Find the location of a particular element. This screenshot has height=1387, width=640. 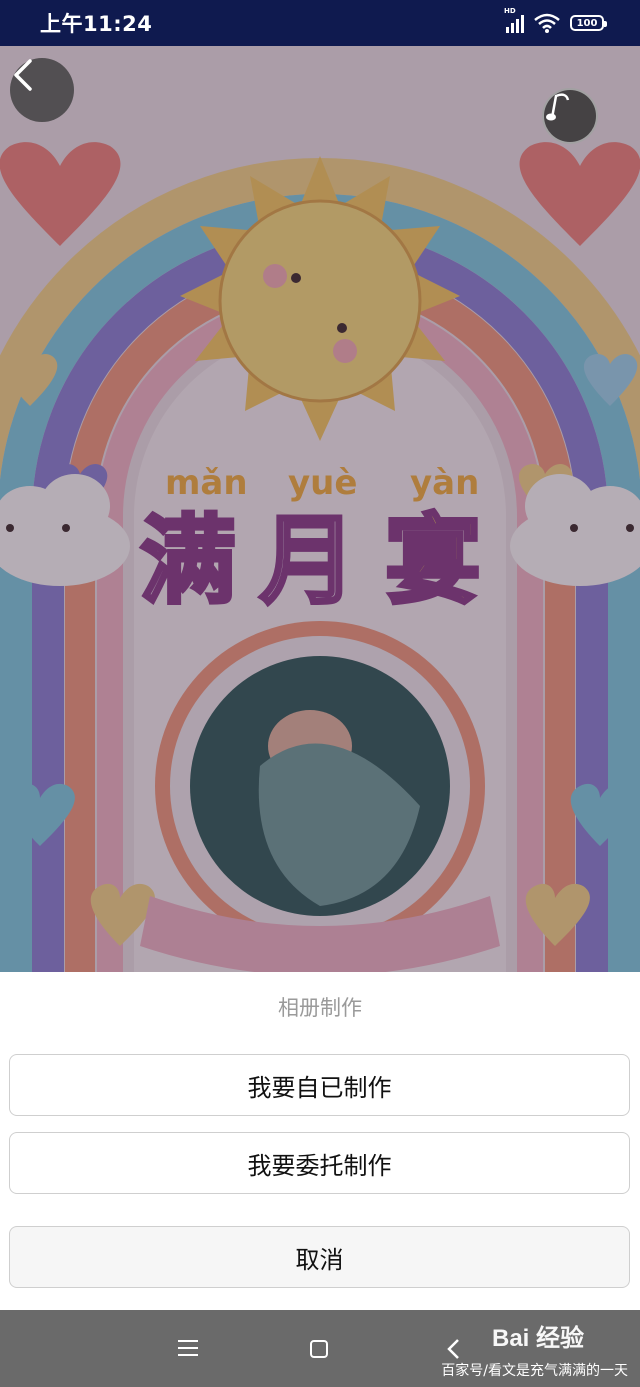

wifi-icon is located at coordinates (547, 23).